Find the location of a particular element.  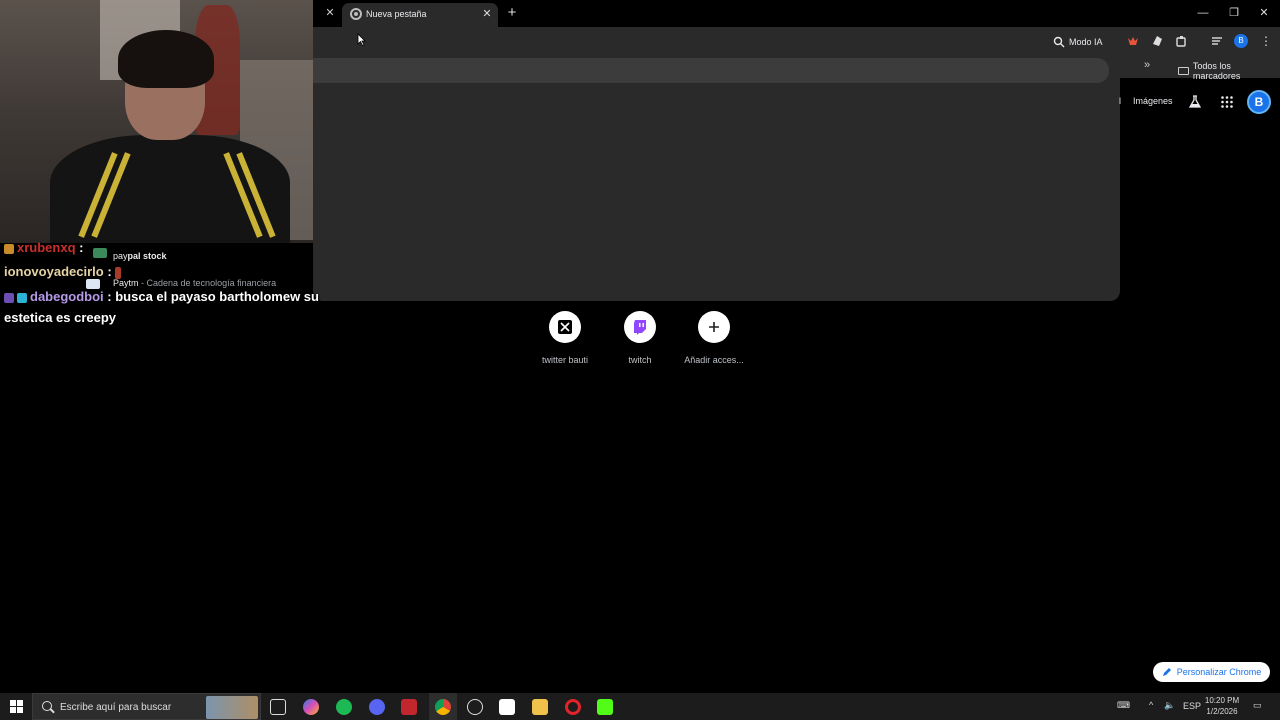

taskbar-search-placeholder: Escribe aquí para buscar is located at coordinates (116, 707).